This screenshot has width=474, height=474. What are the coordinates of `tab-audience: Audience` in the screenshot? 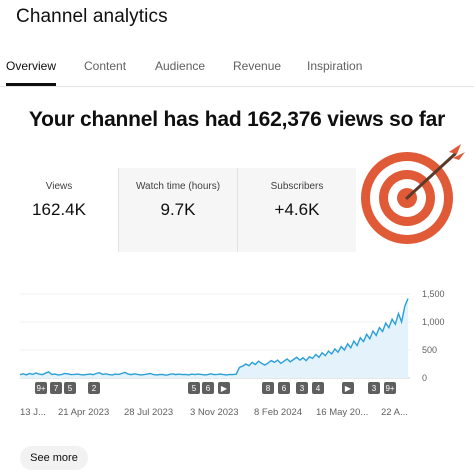 It's located at (180, 66).